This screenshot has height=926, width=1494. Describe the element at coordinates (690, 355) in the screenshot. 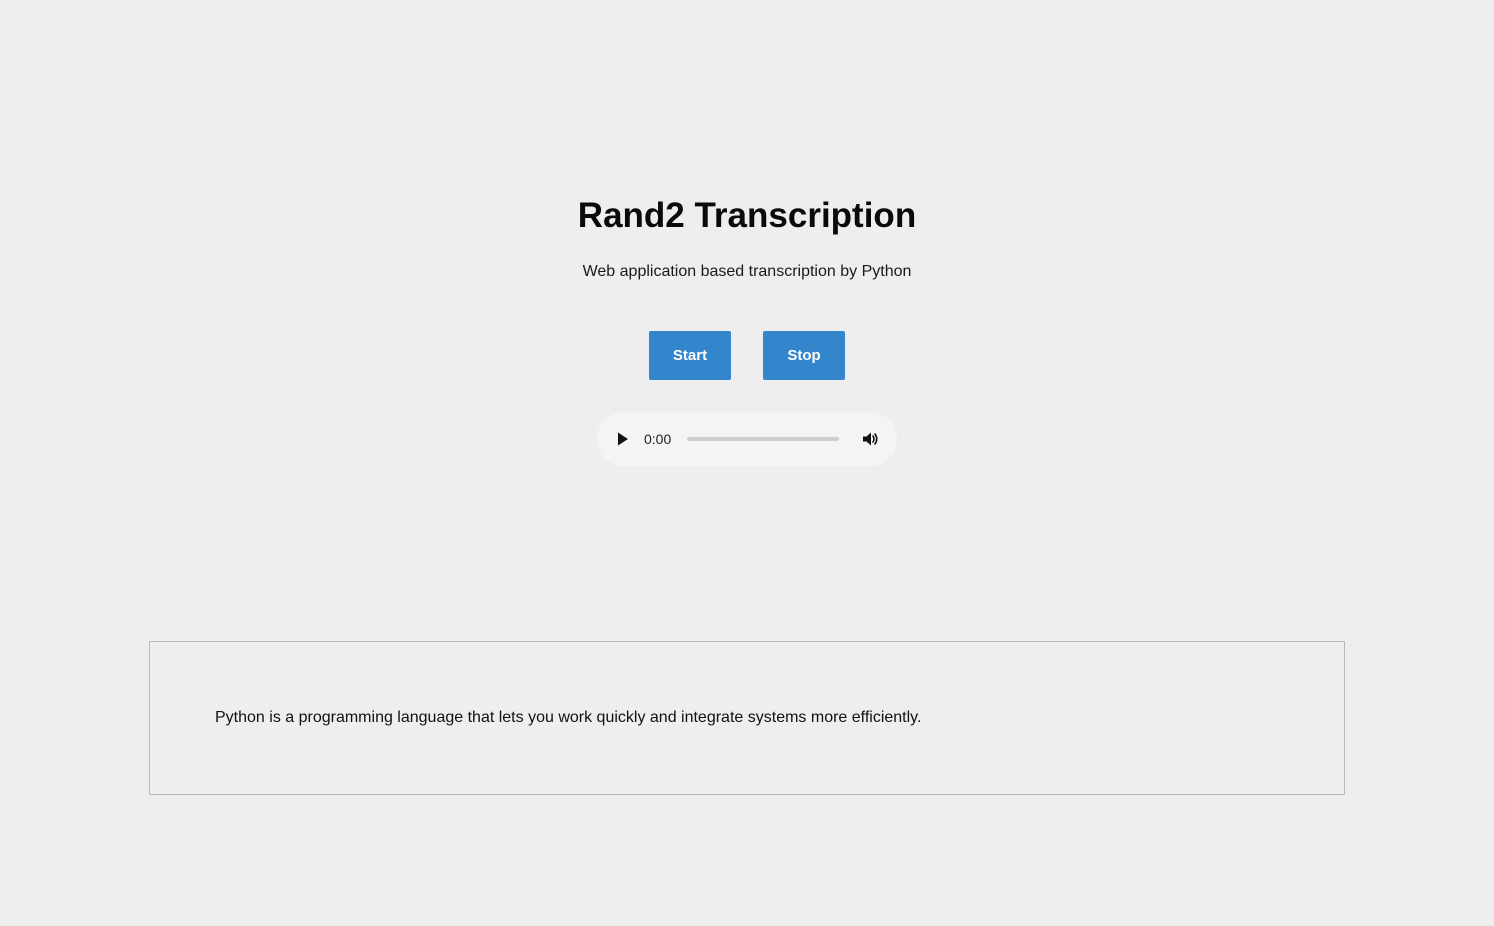

I see `start-button: Start` at that location.